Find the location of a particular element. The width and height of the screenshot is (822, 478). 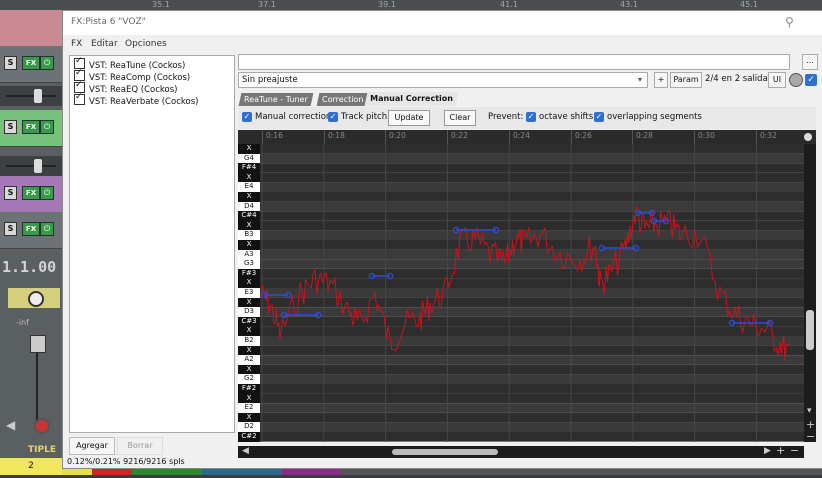

piano-key: D3 is located at coordinates (249, 312).